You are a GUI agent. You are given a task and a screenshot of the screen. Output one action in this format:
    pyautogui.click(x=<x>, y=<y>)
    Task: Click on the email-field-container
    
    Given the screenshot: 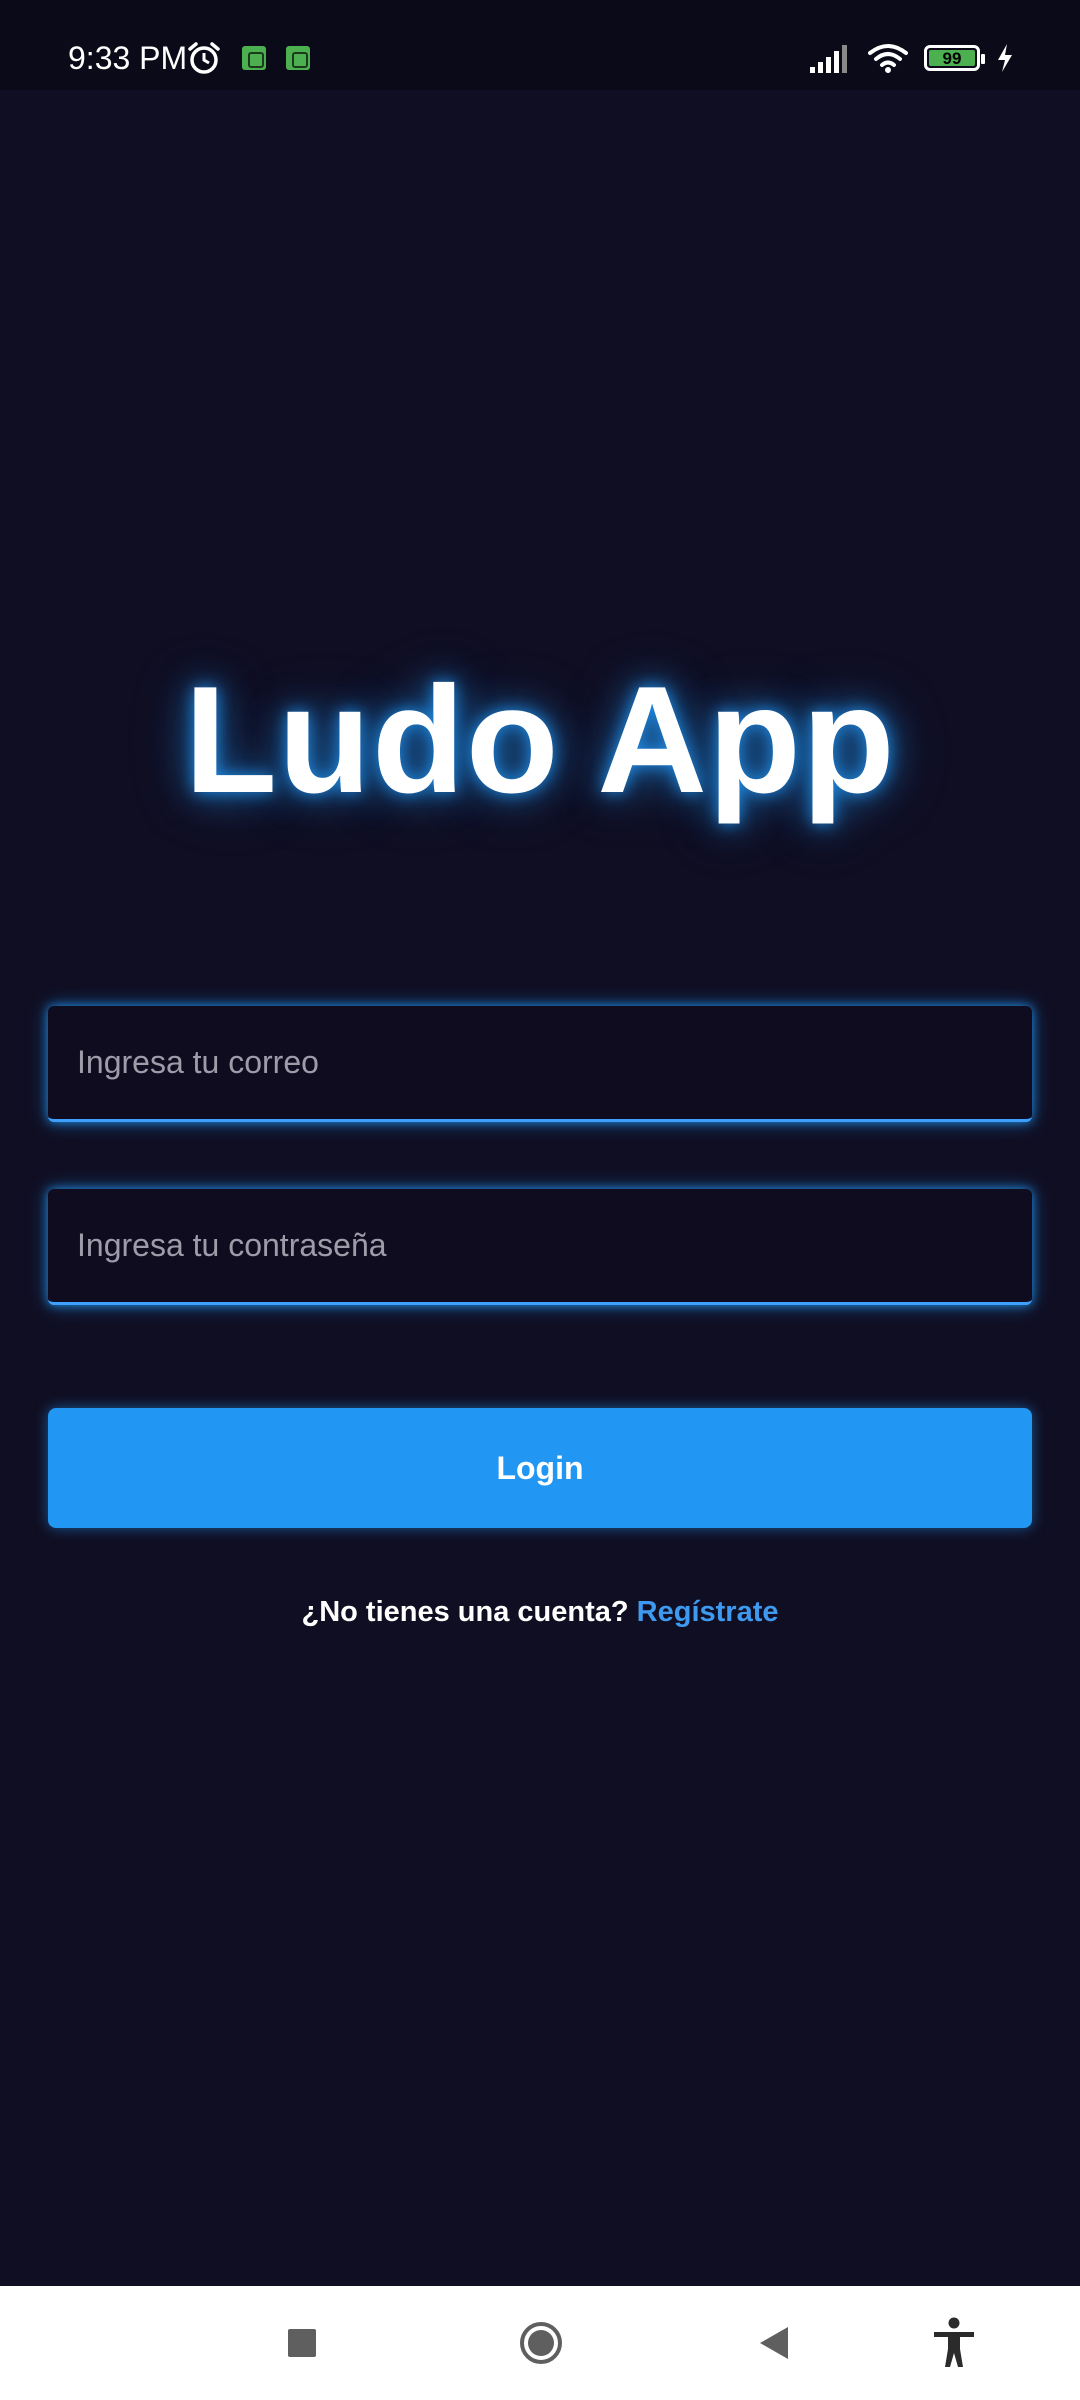 What is the action you would take?
    pyautogui.click(x=540, y=1064)
    